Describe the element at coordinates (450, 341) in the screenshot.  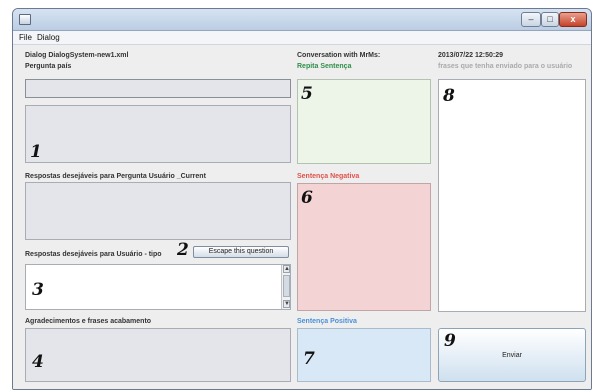
I see `marker-9: 9` at that location.